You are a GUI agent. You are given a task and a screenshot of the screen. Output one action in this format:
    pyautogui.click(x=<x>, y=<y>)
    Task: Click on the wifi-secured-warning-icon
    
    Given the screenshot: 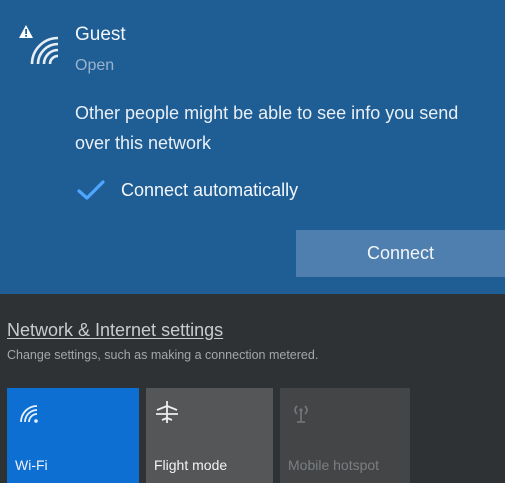 What is the action you would take?
    pyautogui.click(x=40, y=46)
    